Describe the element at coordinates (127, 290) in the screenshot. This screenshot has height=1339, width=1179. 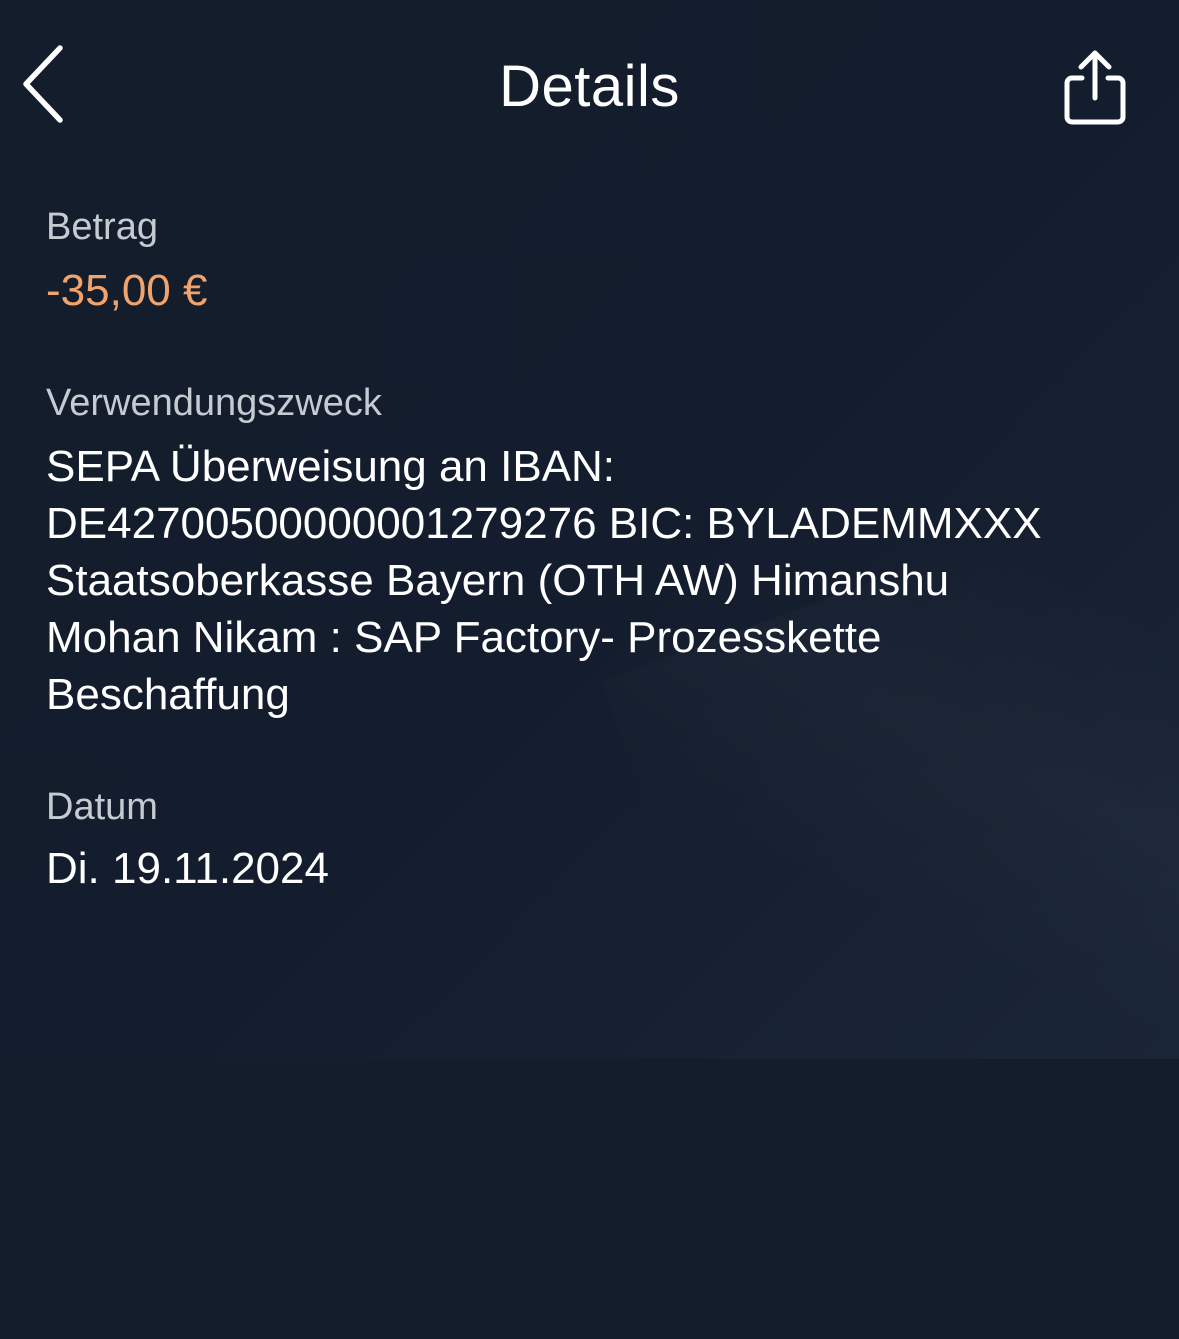
I see `amount-value: -35,00 €` at that location.